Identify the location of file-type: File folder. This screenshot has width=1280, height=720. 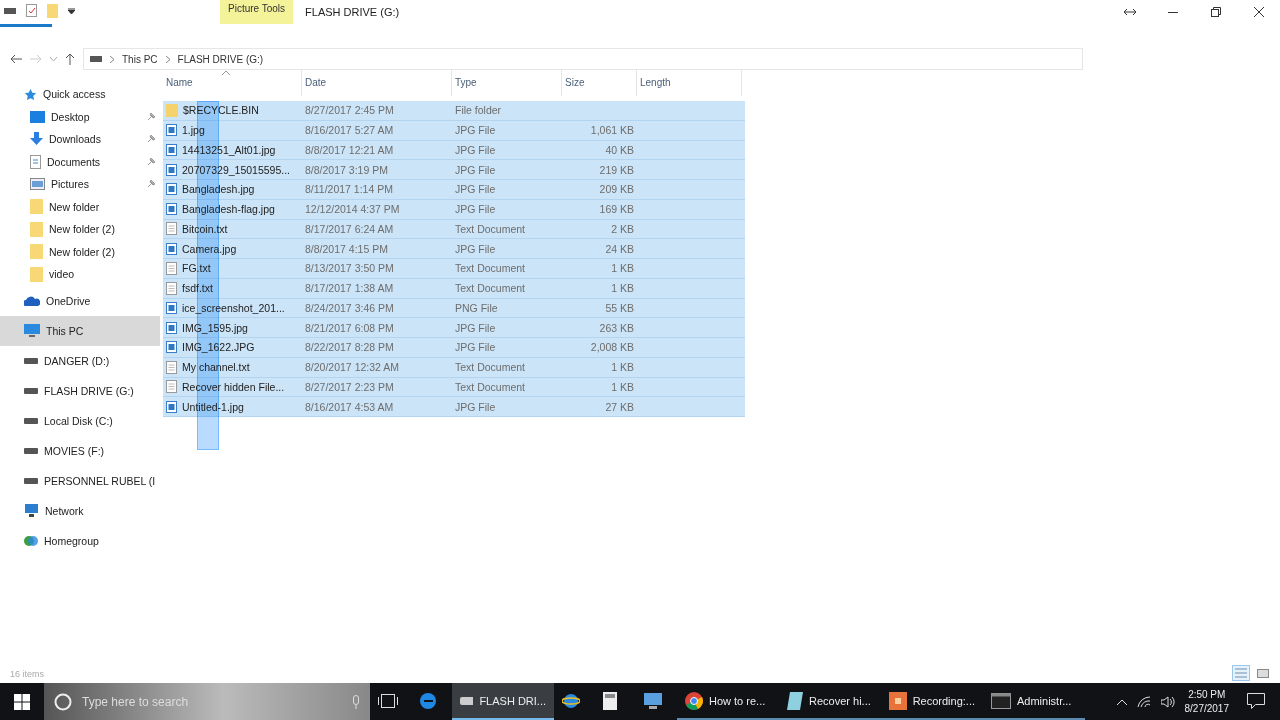
(478, 110).